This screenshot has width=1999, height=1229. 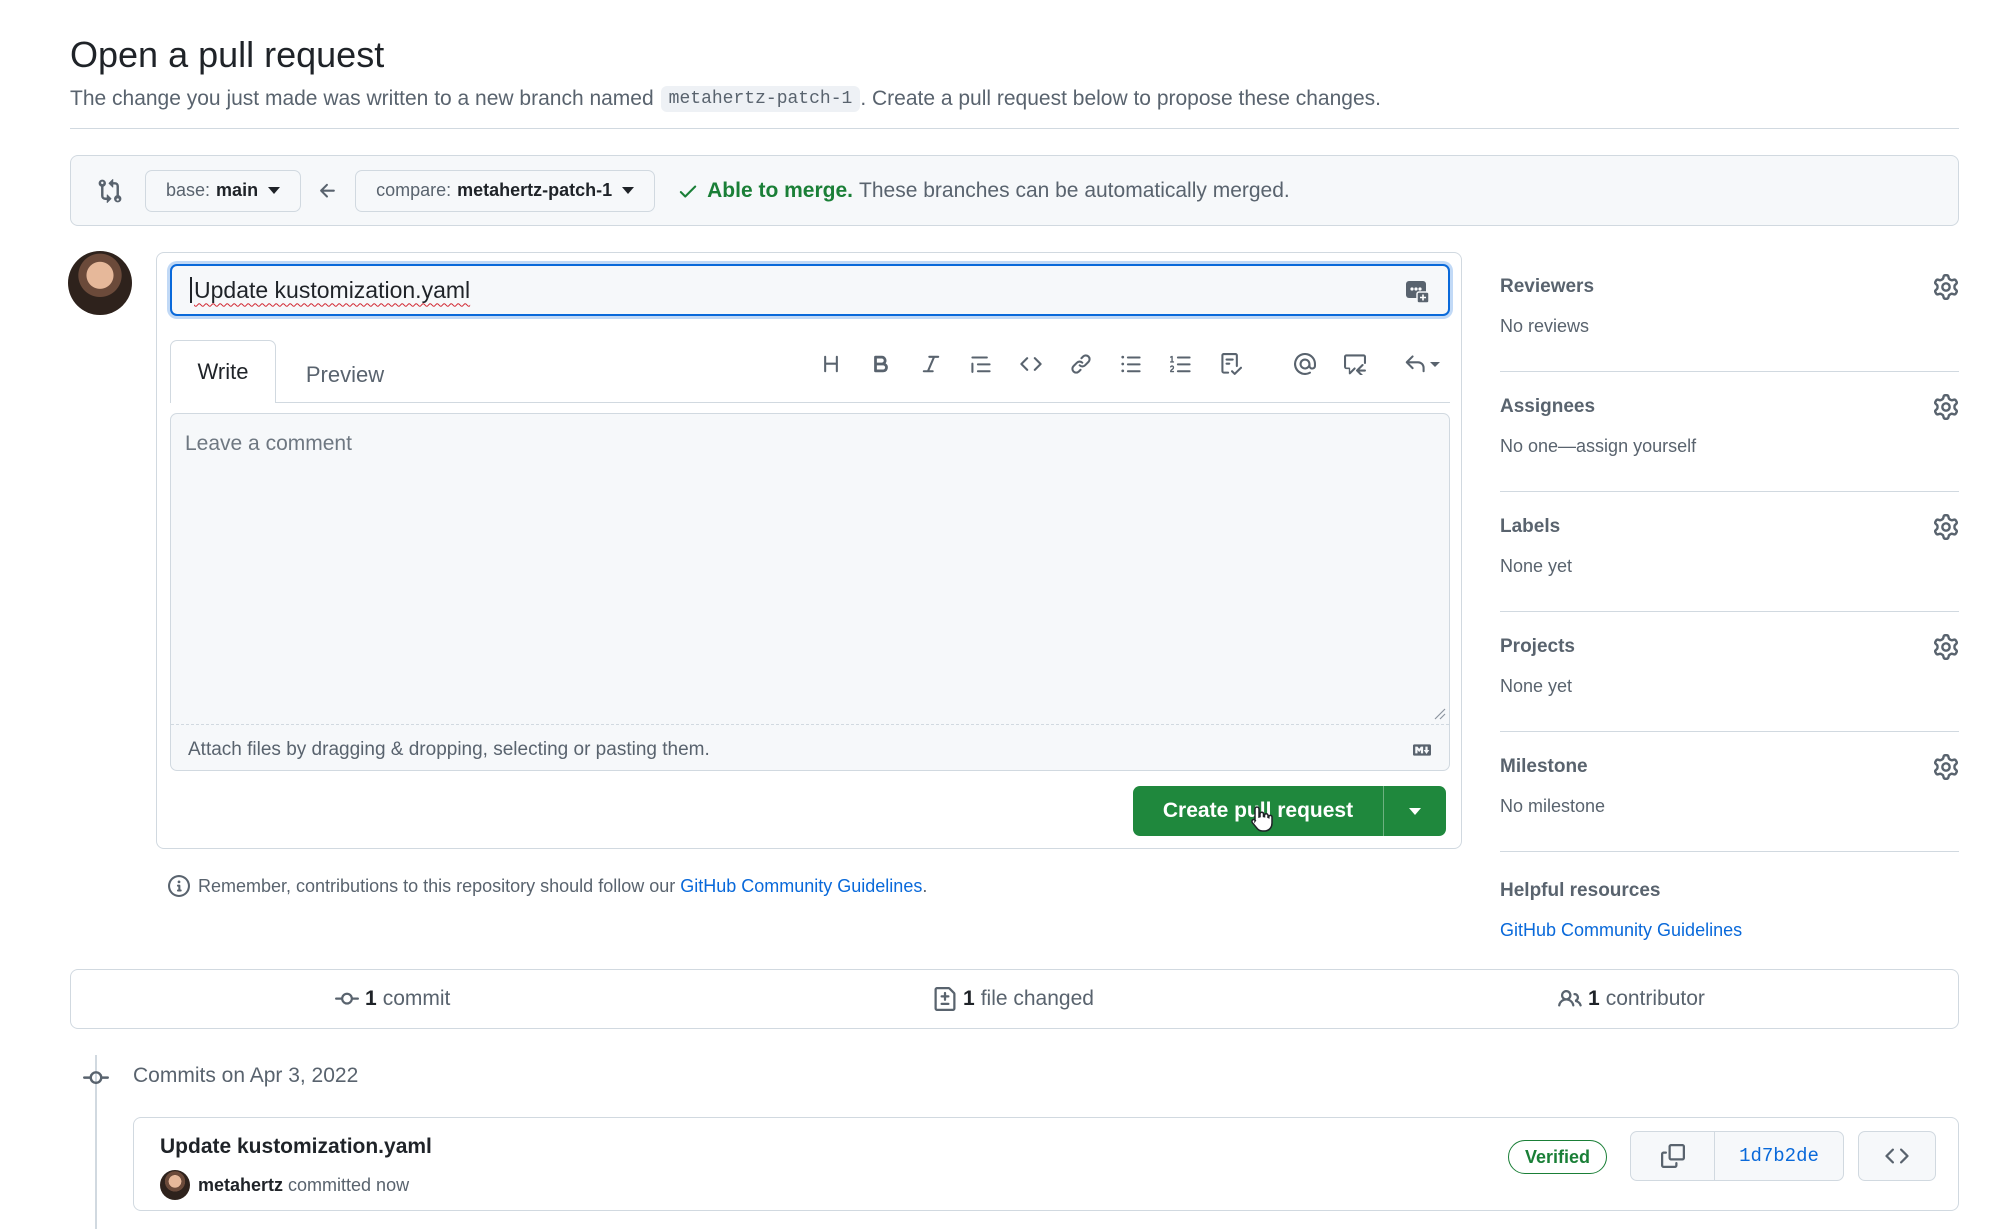 What do you see at coordinates (414, 190) in the screenshot?
I see `compare-prefix: compare:` at bounding box center [414, 190].